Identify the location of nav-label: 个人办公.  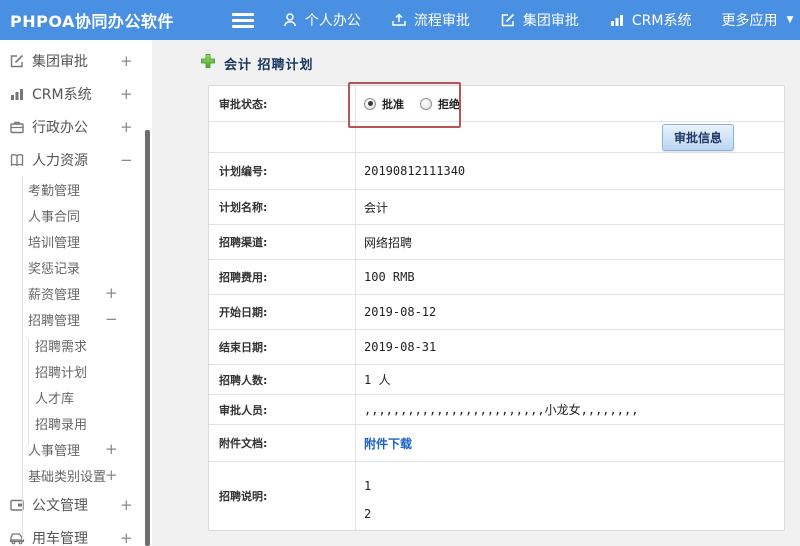
(332, 21).